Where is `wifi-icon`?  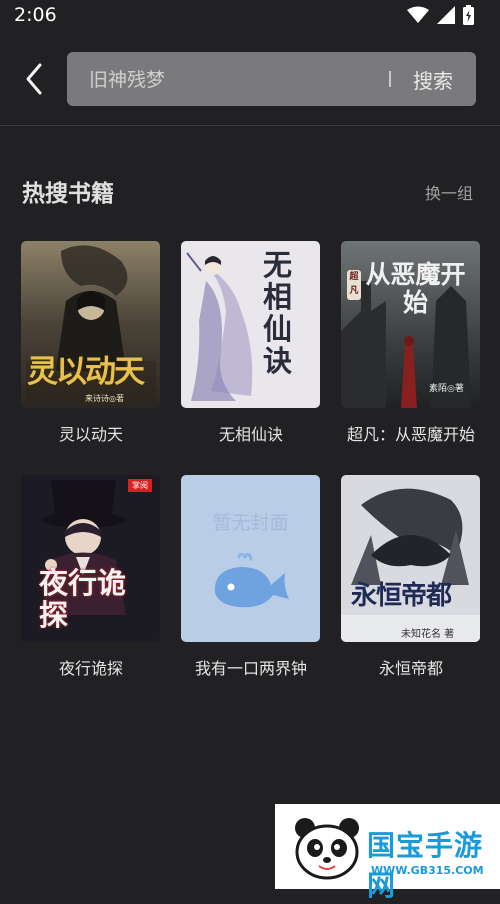 wifi-icon is located at coordinates (418, 14).